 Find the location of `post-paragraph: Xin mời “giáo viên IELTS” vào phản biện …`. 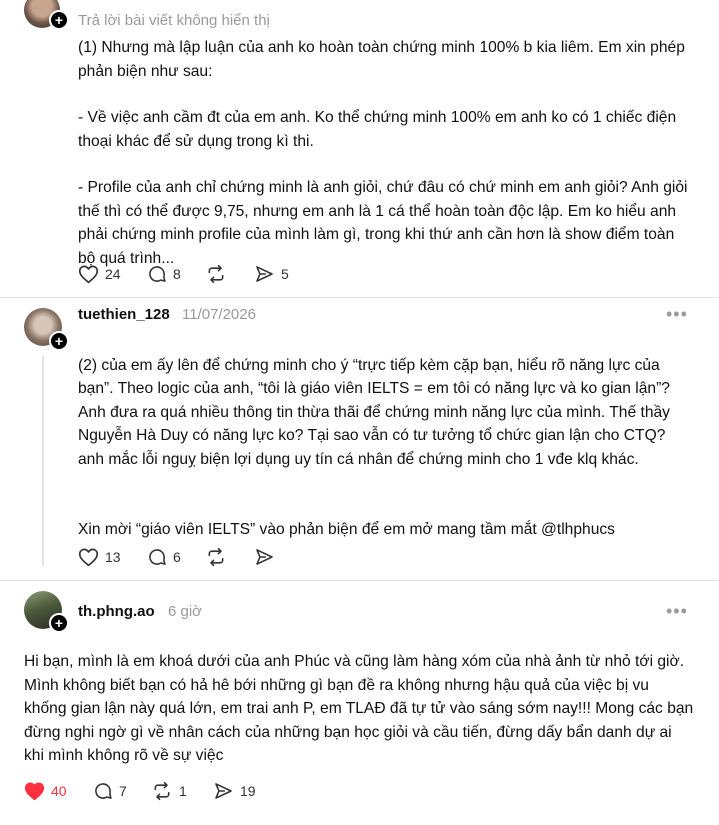

post-paragraph: Xin mời “giáo viên IELTS” vào phản biện … is located at coordinates (346, 529).